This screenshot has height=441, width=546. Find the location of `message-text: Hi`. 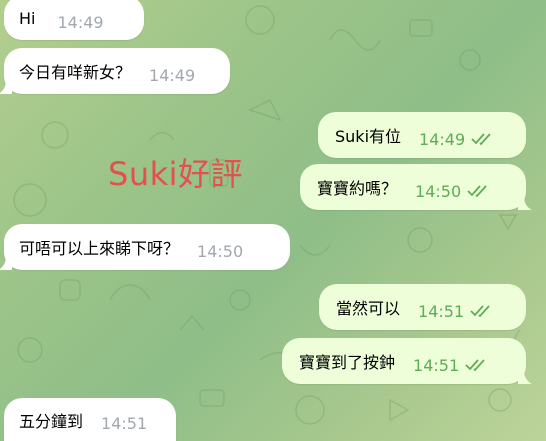

message-text: Hi is located at coordinates (27, 18).